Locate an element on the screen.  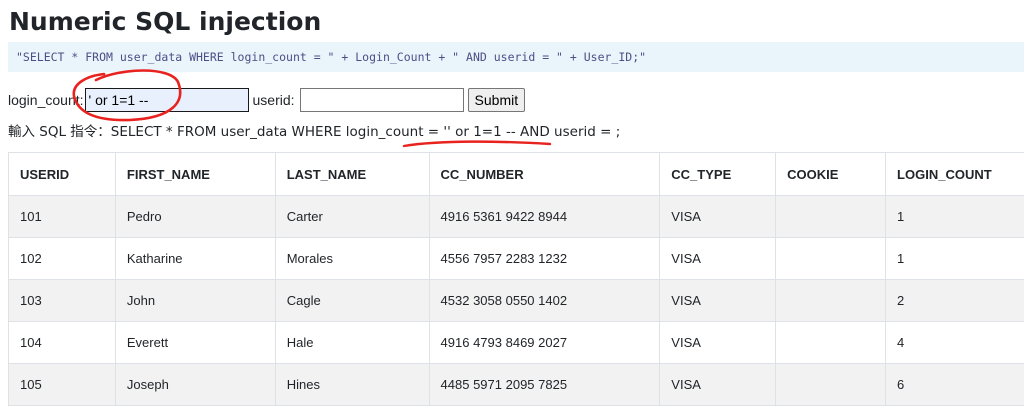
column-header: COOKIE is located at coordinates (831, 174).